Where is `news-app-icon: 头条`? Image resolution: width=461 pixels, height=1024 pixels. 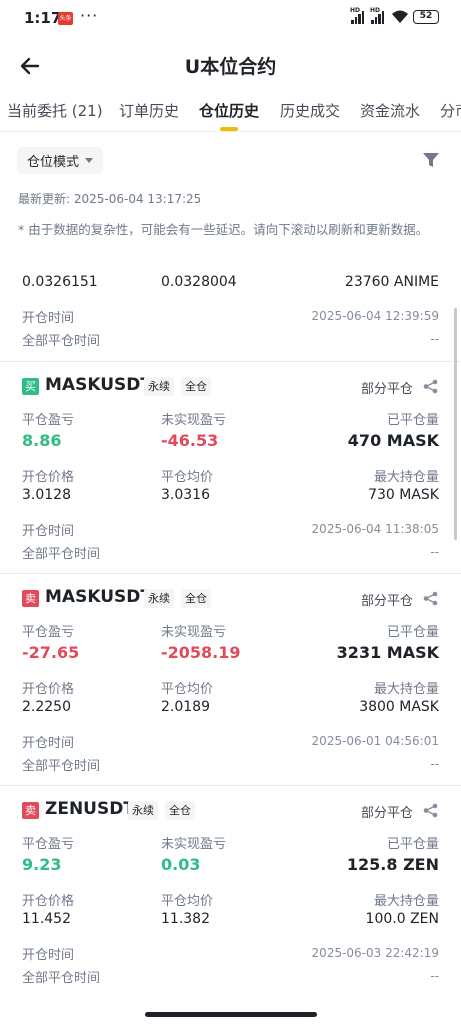
news-app-icon: 头条 is located at coordinates (65, 18).